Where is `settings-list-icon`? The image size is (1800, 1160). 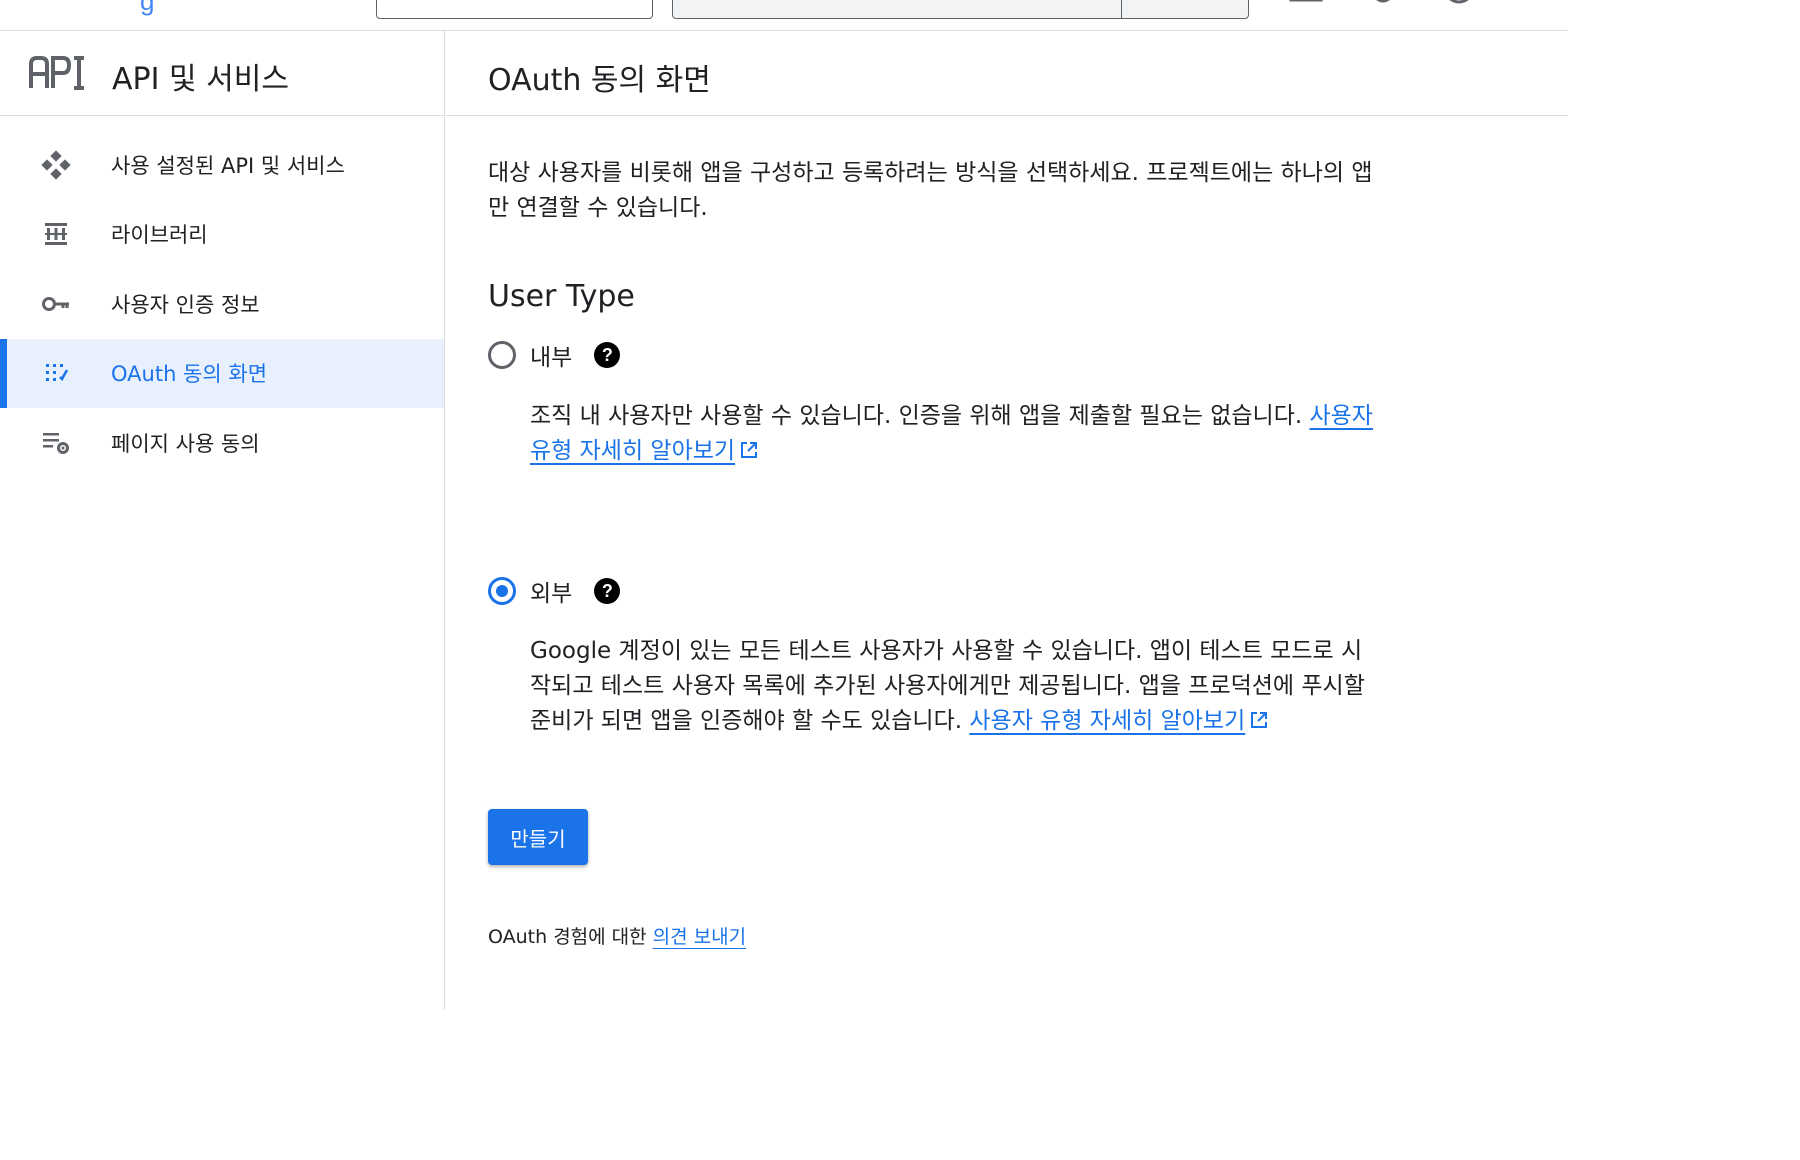 settings-list-icon is located at coordinates (56, 443).